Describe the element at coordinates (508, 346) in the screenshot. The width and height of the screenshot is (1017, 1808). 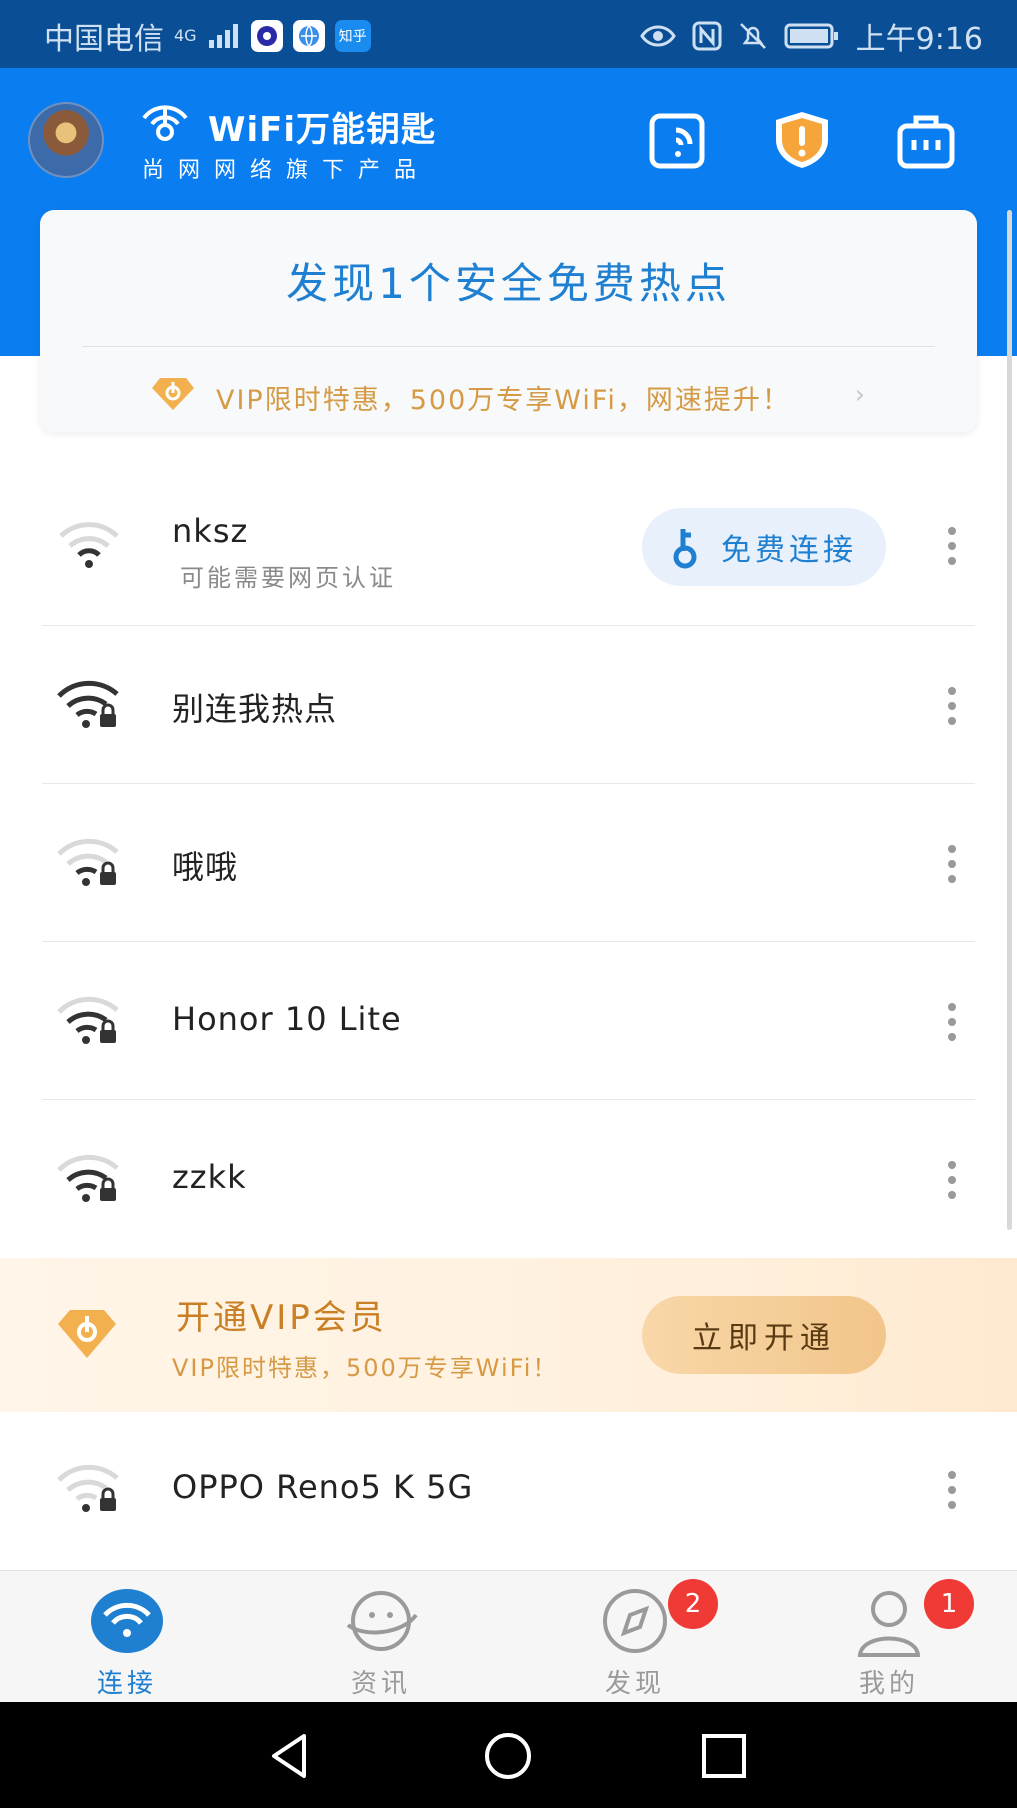
I see `card-divider` at that location.